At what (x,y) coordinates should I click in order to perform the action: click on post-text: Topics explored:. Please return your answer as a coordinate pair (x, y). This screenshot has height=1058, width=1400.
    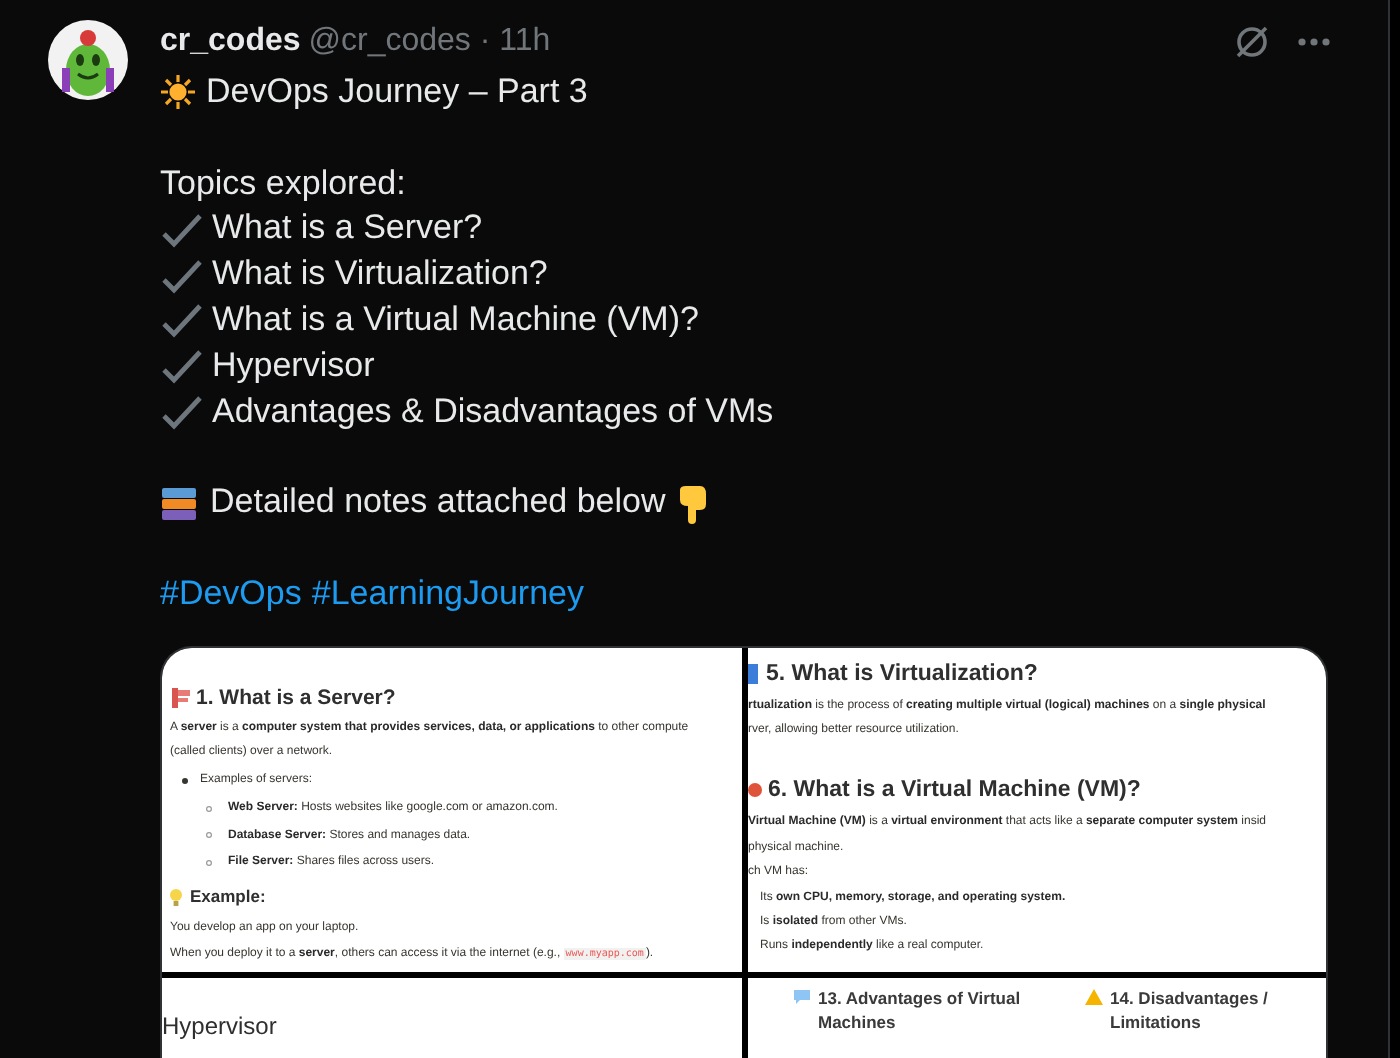
    Looking at the image, I should click on (283, 183).